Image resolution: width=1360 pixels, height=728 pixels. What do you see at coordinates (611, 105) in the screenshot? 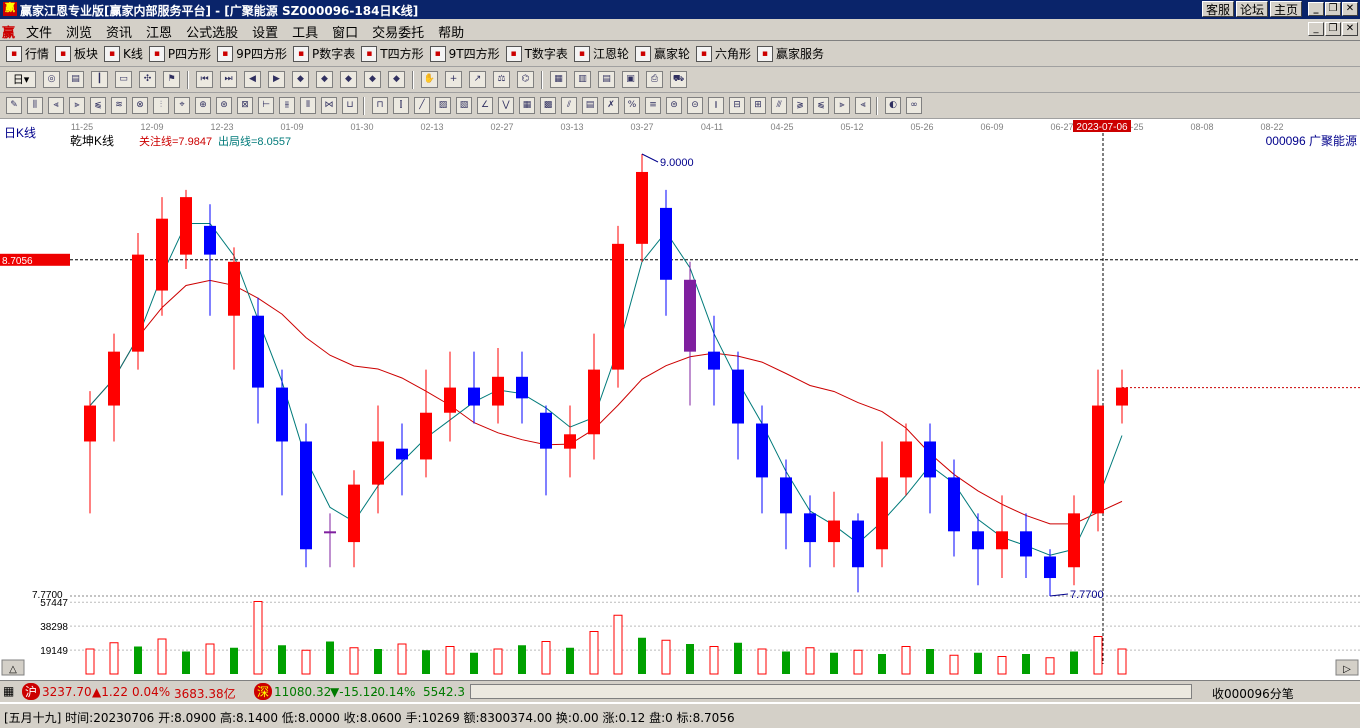
I see `draw-tool-29-icon: ✗` at bounding box center [611, 105].